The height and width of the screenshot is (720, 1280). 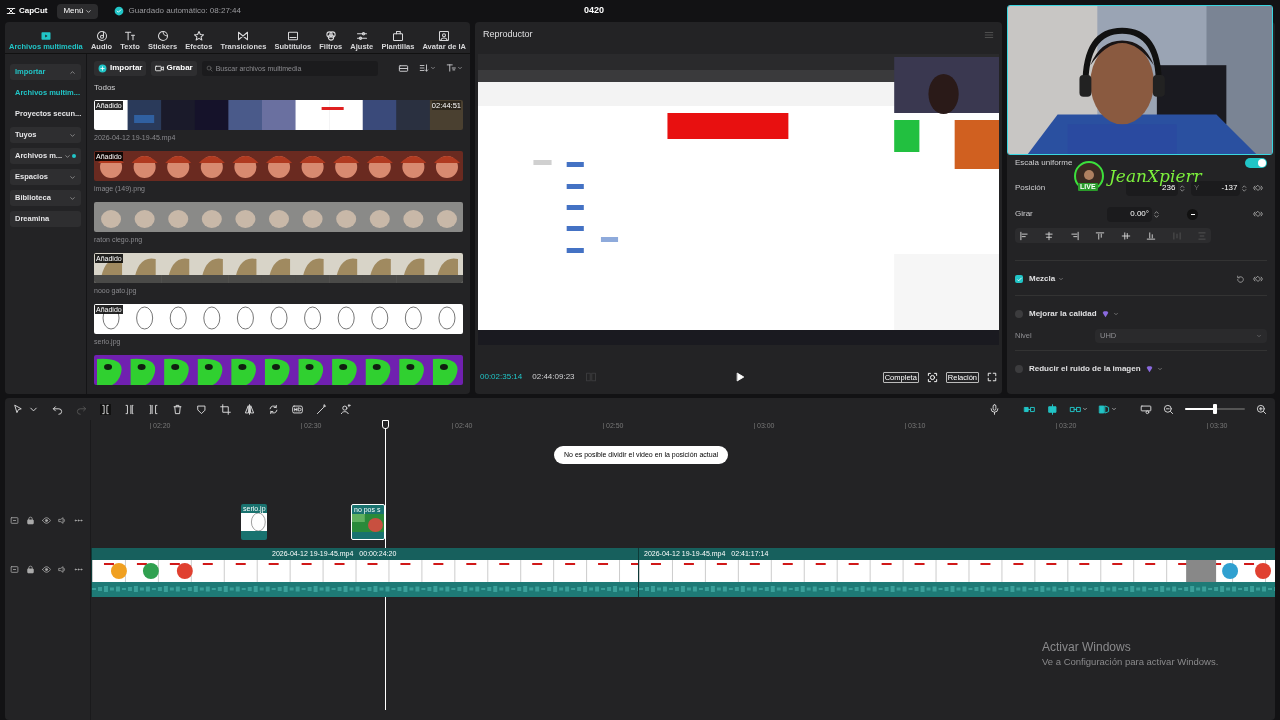 What do you see at coordinates (184, 11) in the screenshot?
I see `autosave-status: Guardado automático: 08:27:44` at bounding box center [184, 11].